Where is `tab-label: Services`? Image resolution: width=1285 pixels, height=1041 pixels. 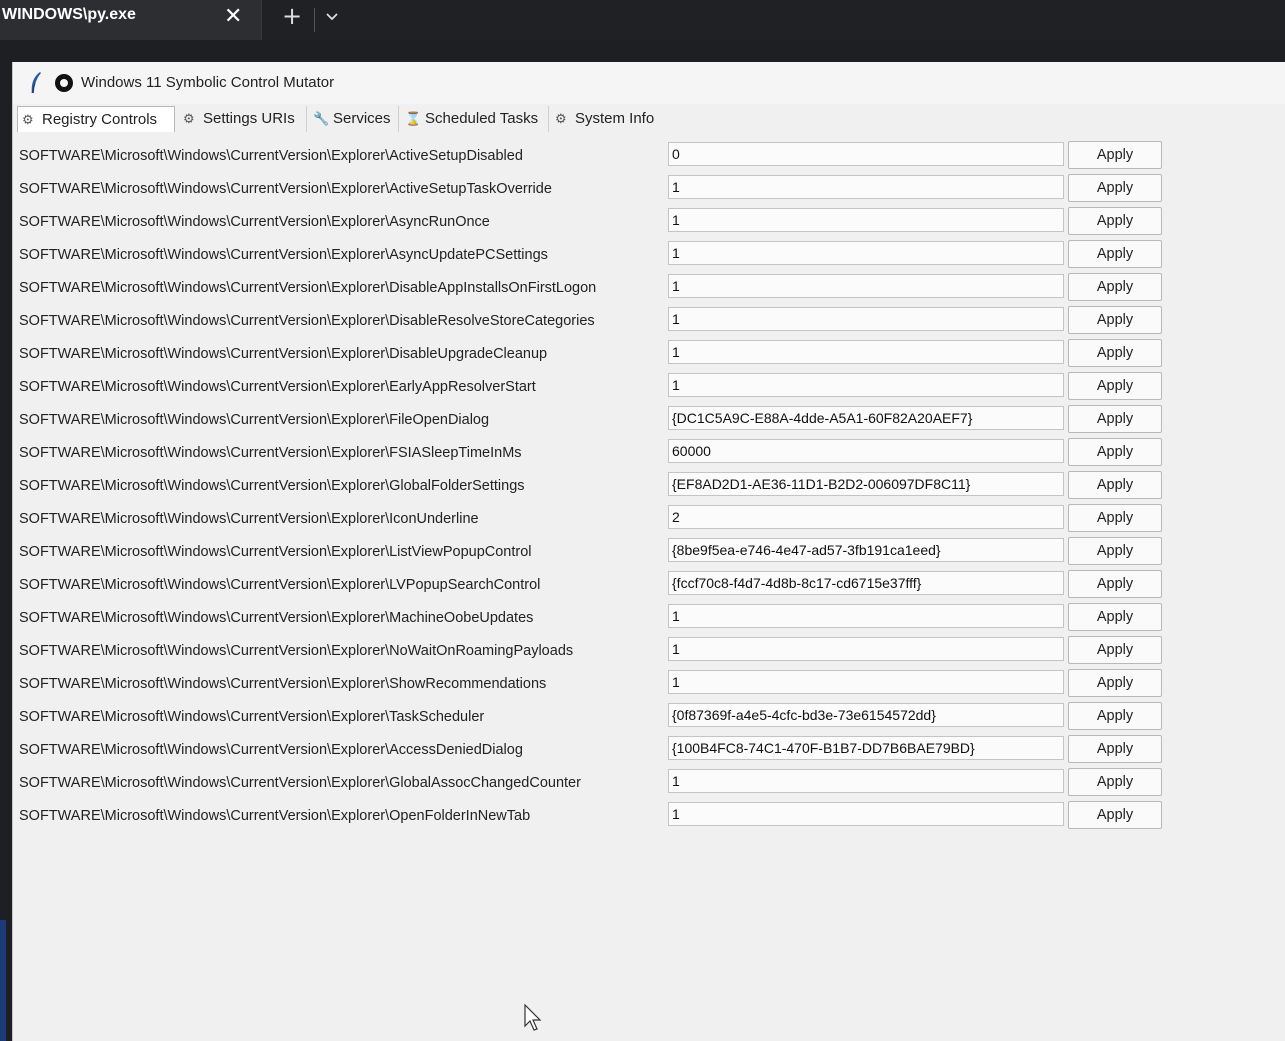
tab-label: Services is located at coordinates (362, 118).